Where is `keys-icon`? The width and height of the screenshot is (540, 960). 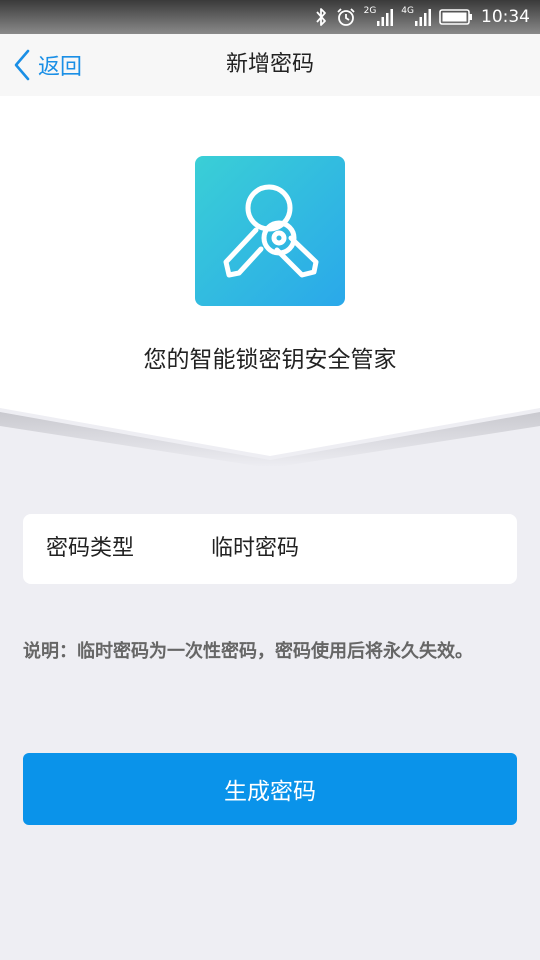
keys-icon is located at coordinates (271, 231).